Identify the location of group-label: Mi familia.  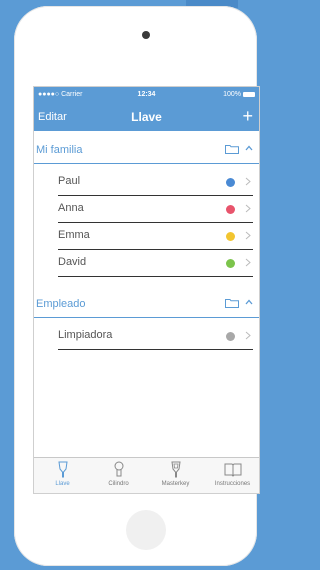
(59, 150).